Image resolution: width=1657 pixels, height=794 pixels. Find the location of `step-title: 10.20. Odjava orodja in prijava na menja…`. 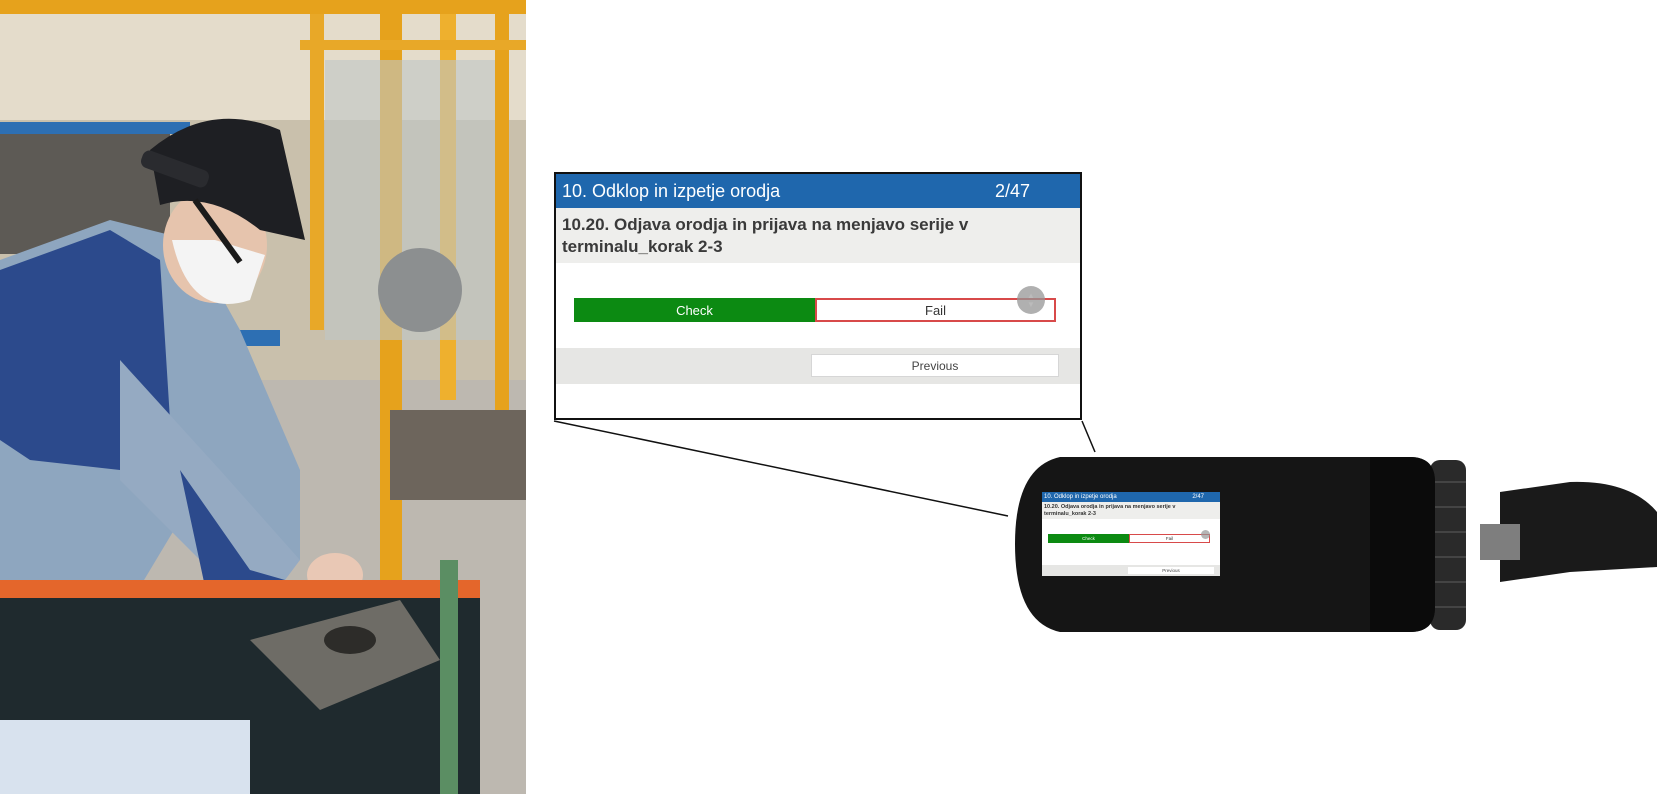

step-title: 10.20. Odjava orodja in prijava na menja… is located at coordinates (818, 235).